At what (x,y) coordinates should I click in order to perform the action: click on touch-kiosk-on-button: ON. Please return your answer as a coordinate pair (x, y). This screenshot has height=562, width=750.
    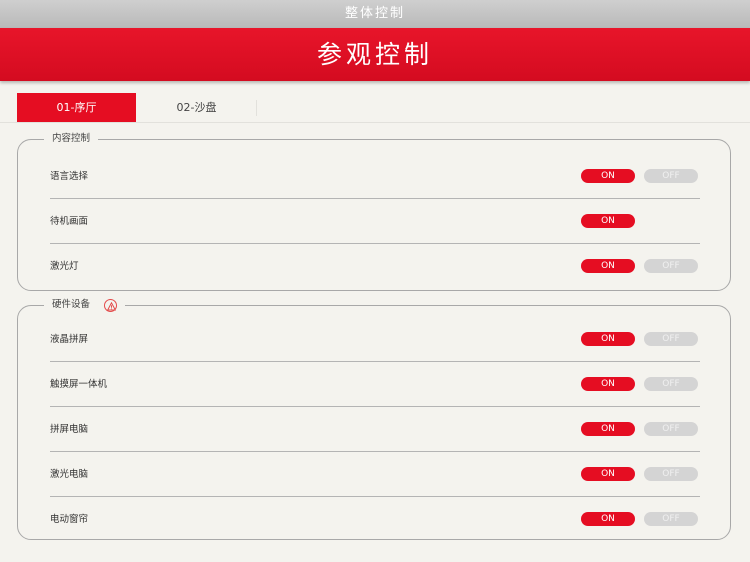
    Looking at the image, I should click on (608, 384).